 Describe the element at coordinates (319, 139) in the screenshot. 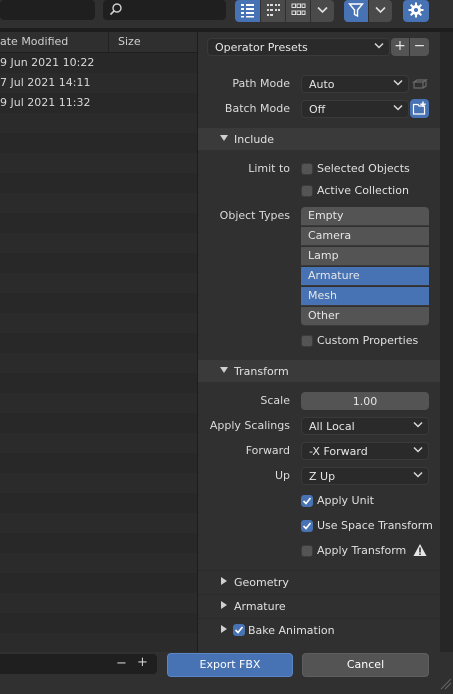

I see `include-section-header: Include` at that location.